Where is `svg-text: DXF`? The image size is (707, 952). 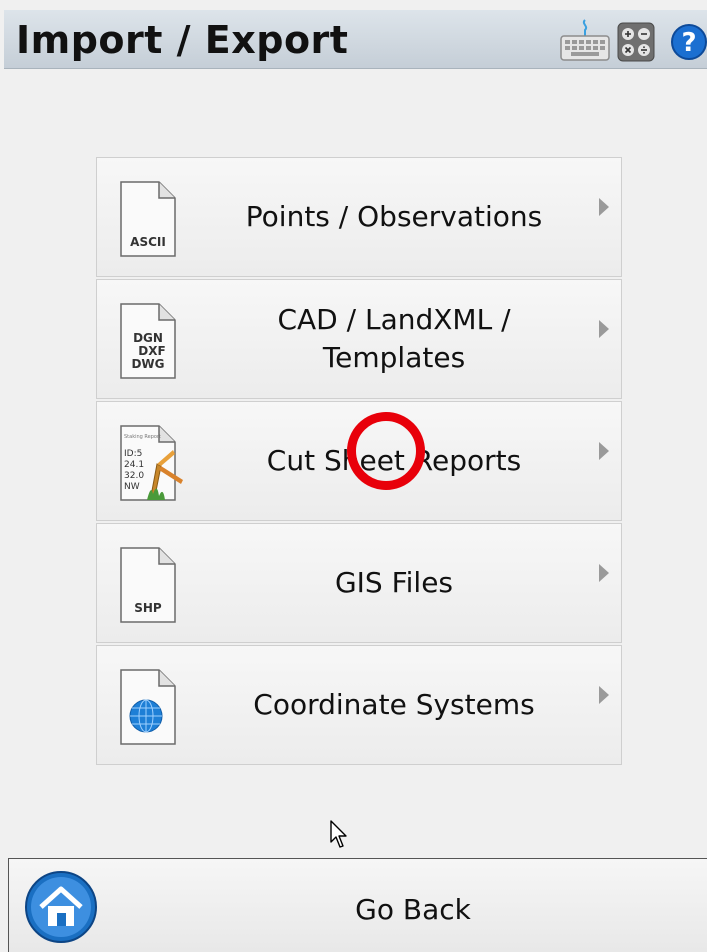 svg-text: DXF is located at coordinates (151, 351).